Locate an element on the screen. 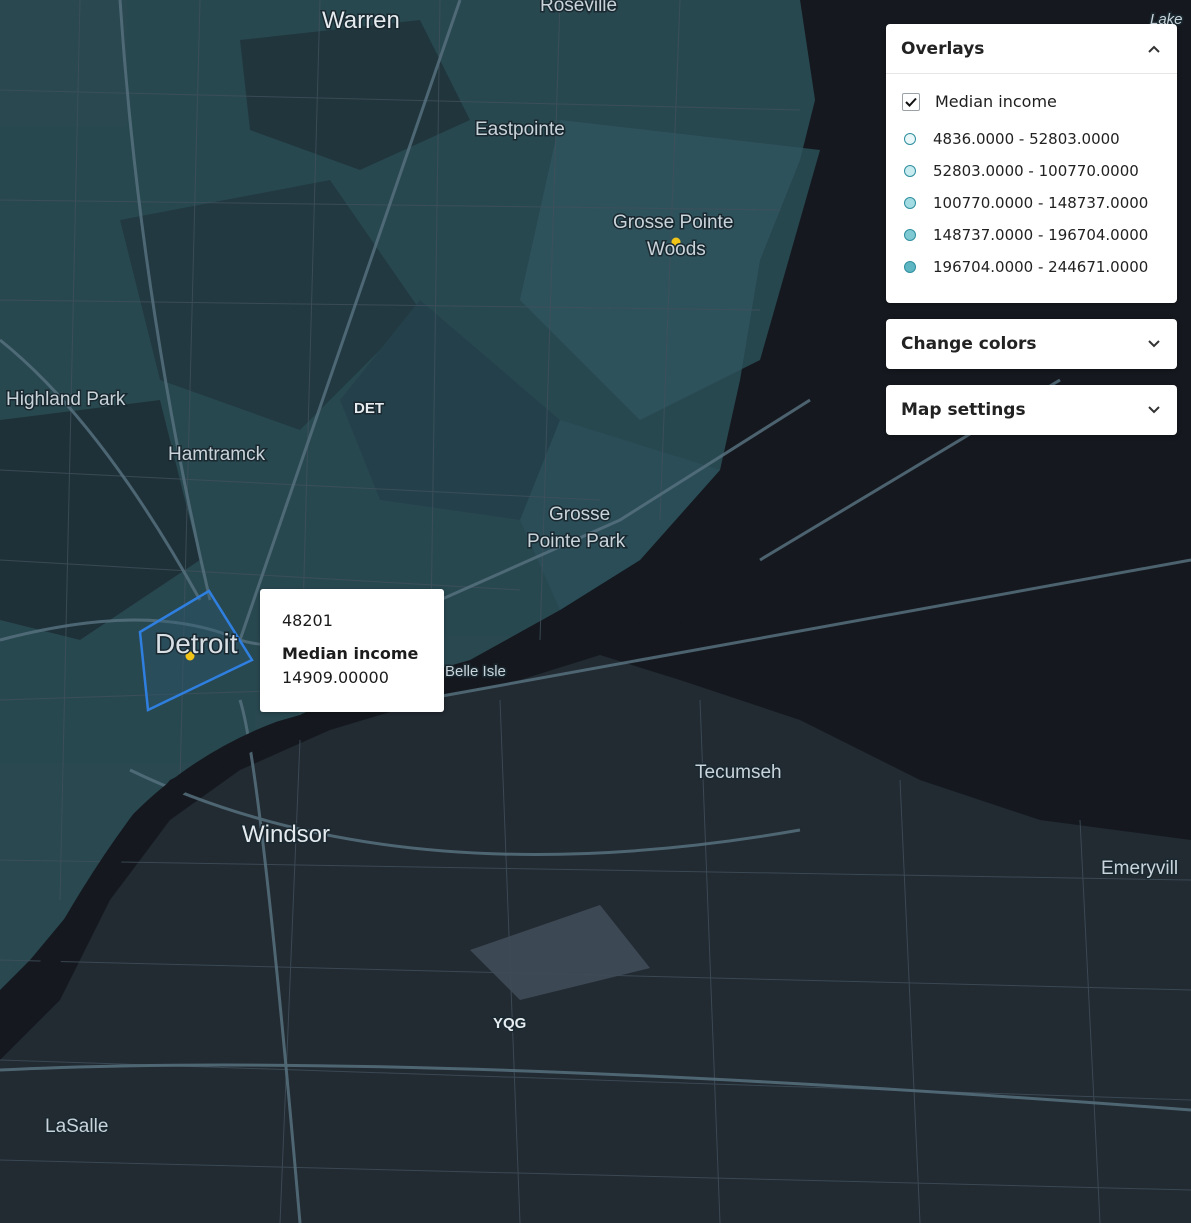 The width and height of the screenshot is (1191, 1223). map-settings-panel: Map settings is located at coordinates (1031, 410).